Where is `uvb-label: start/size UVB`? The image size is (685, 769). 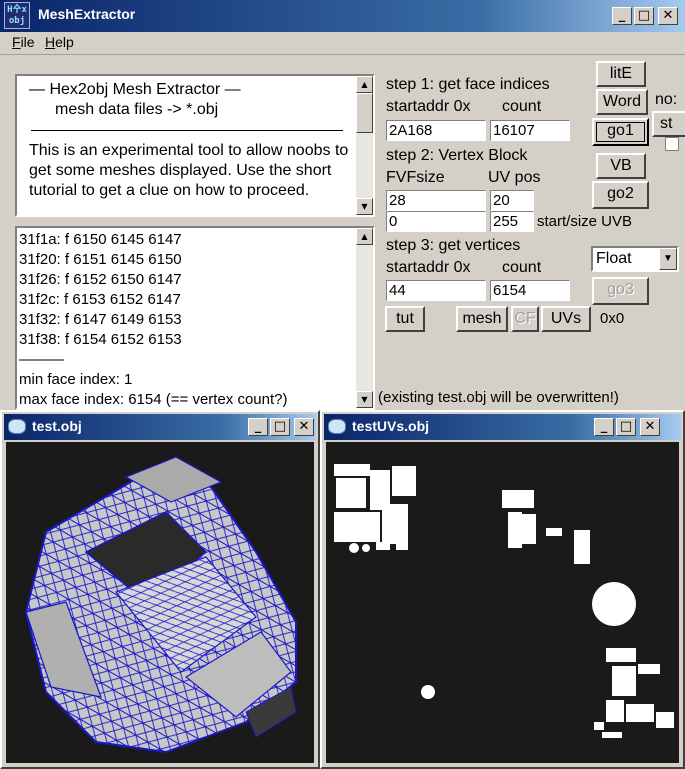 uvb-label: start/size UVB is located at coordinates (597, 222).